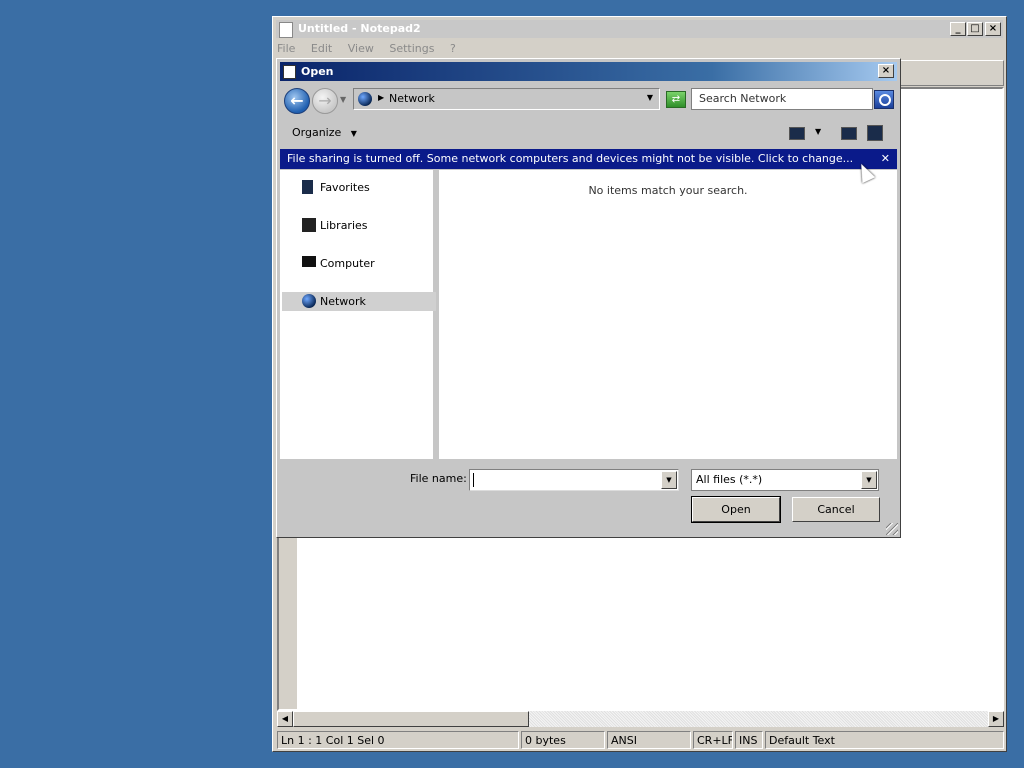 The image size is (1024, 768). Describe the element at coordinates (317, 132) in the screenshot. I see `organize-label: Organize` at that location.